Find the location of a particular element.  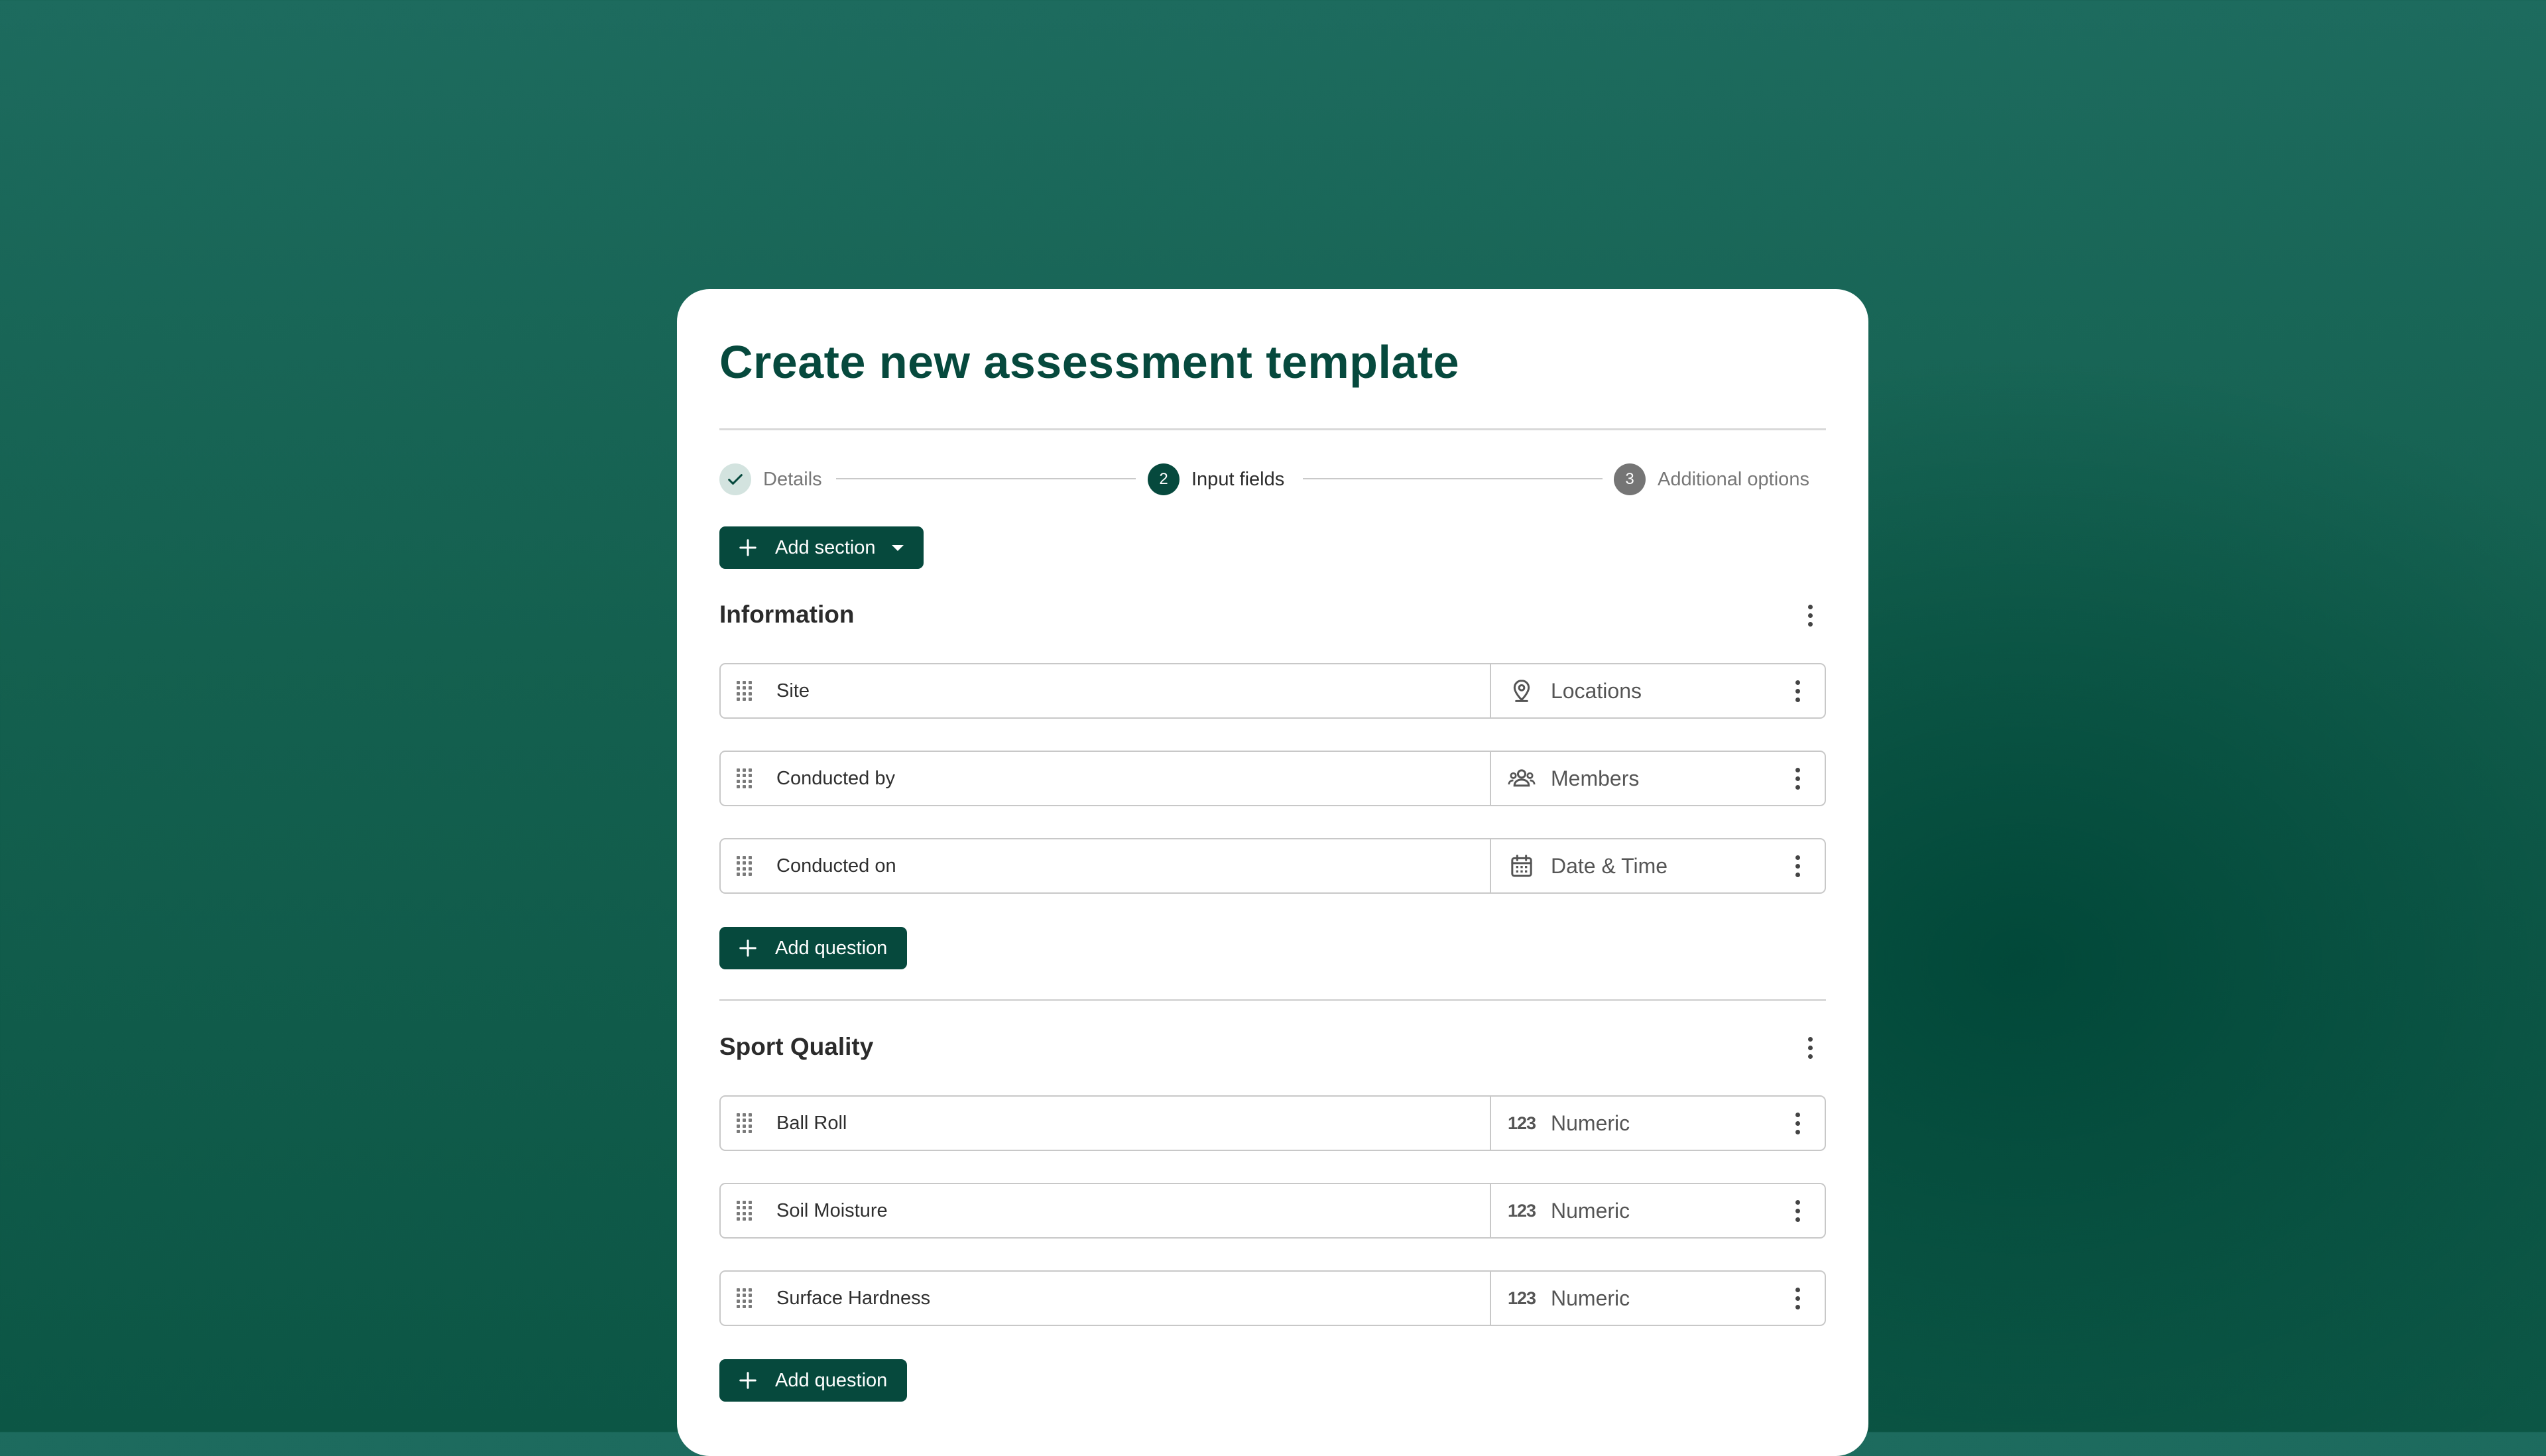

caret-down-icon is located at coordinates (897, 547).